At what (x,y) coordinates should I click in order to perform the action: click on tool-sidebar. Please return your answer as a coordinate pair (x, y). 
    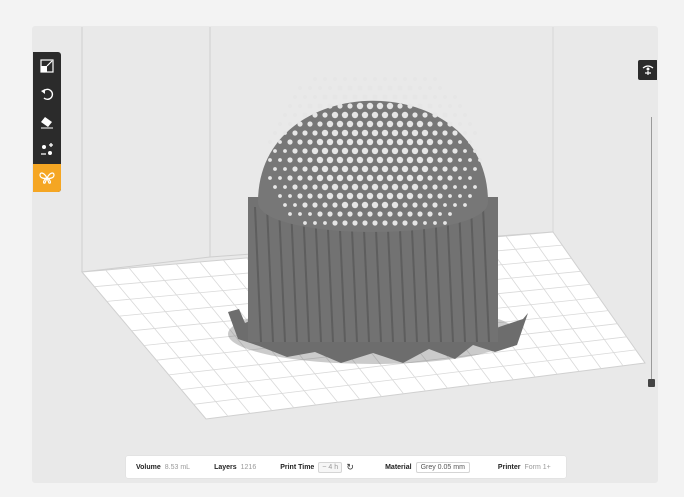
    Looking at the image, I should click on (47, 122).